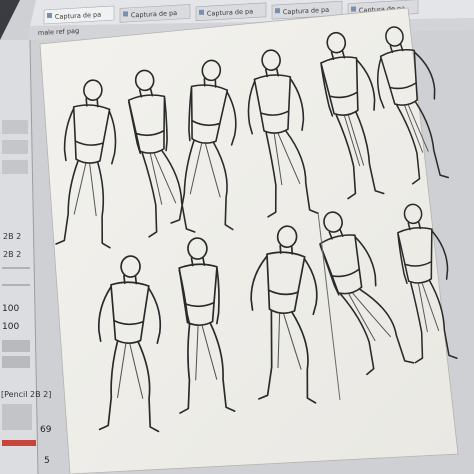  What do you see at coordinates (12, 254) in the screenshot?
I see `brush-size-2: 2B 2` at bounding box center [12, 254].